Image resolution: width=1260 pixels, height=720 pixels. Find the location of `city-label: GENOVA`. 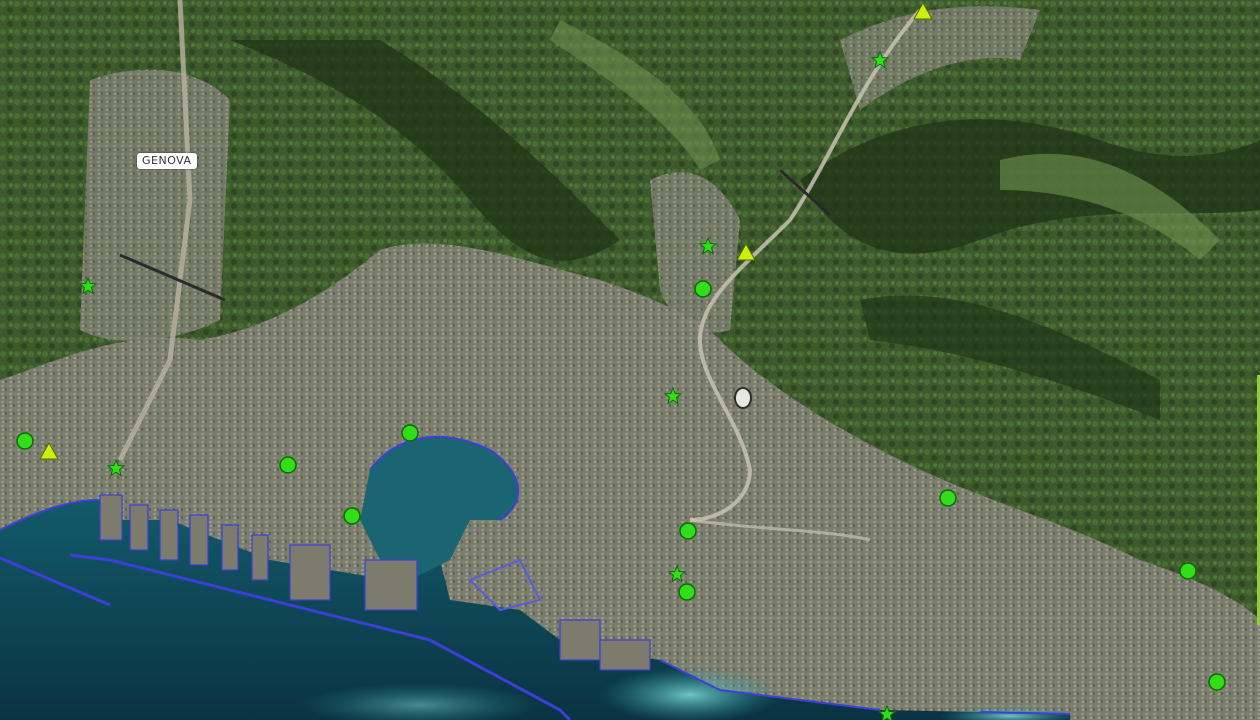

city-label: GENOVA is located at coordinates (167, 161).